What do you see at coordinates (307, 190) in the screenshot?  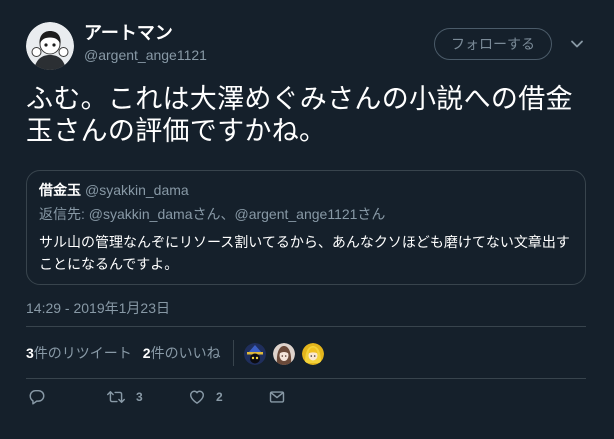 I see `quoted-tweet-header: 借金玉 @syakkin_dama` at bounding box center [307, 190].